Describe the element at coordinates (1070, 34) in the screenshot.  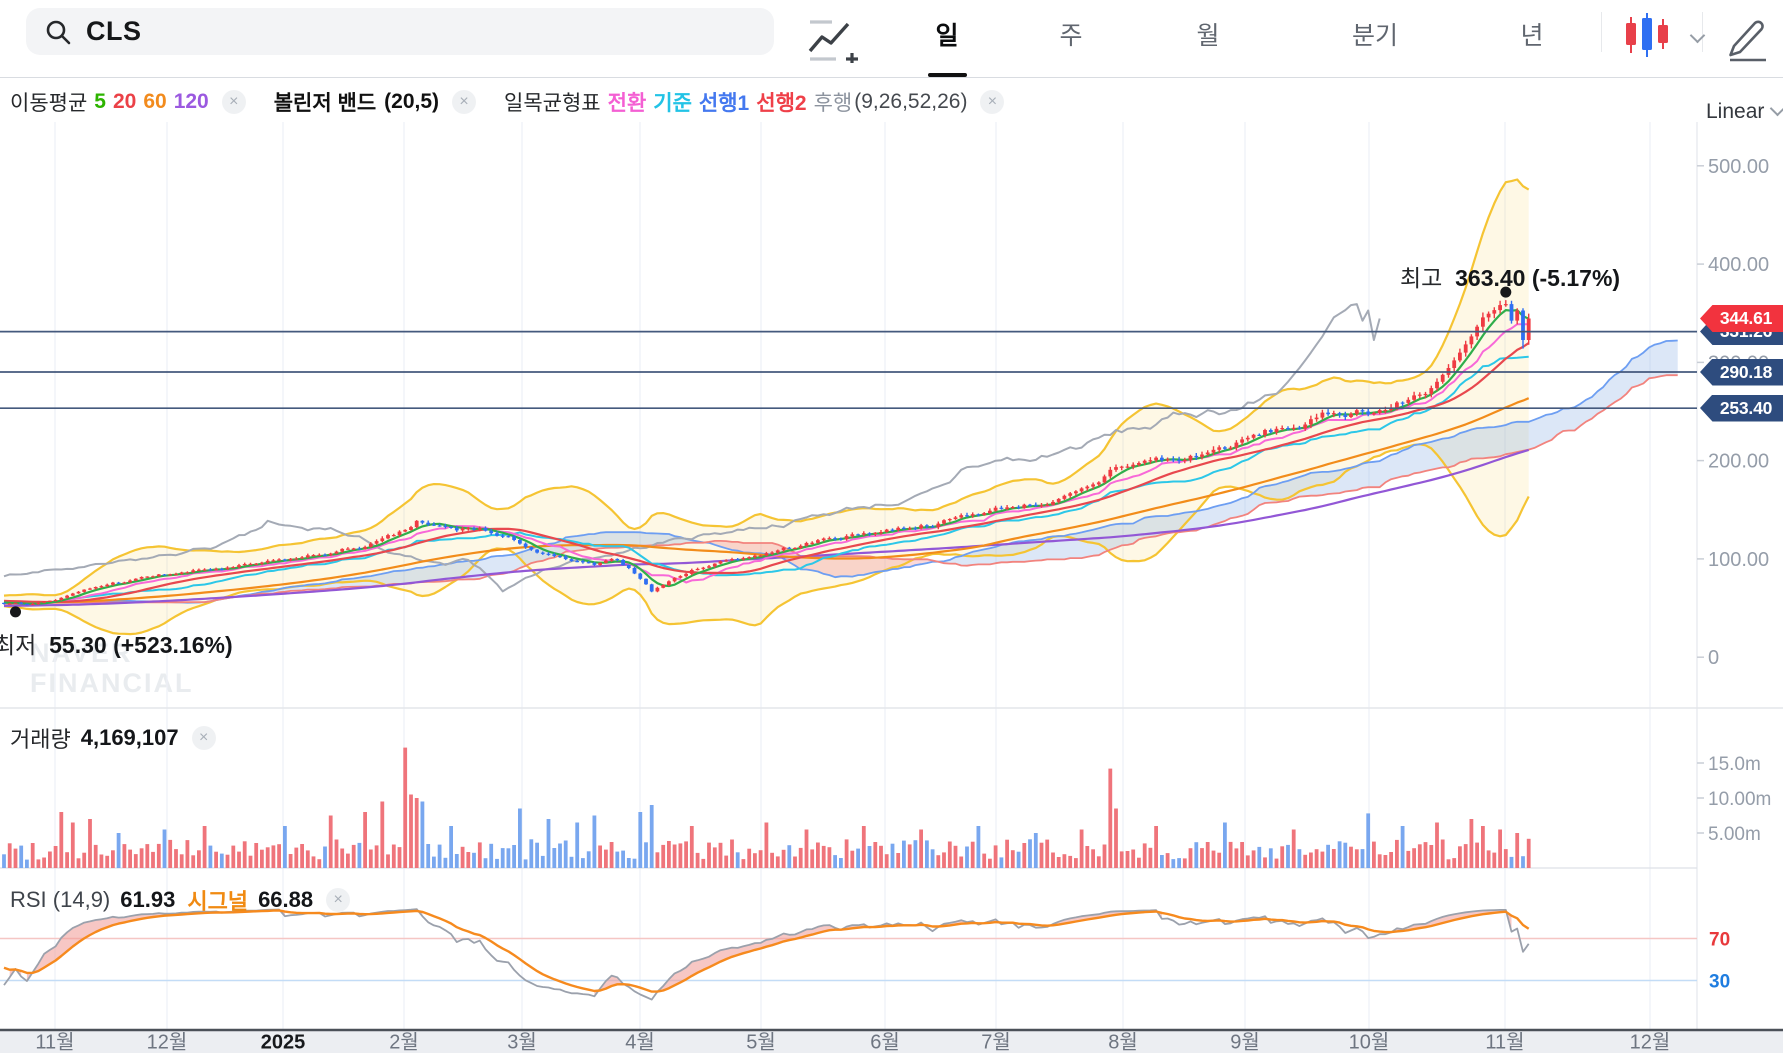
I see `tab-weekly: 주` at that location.